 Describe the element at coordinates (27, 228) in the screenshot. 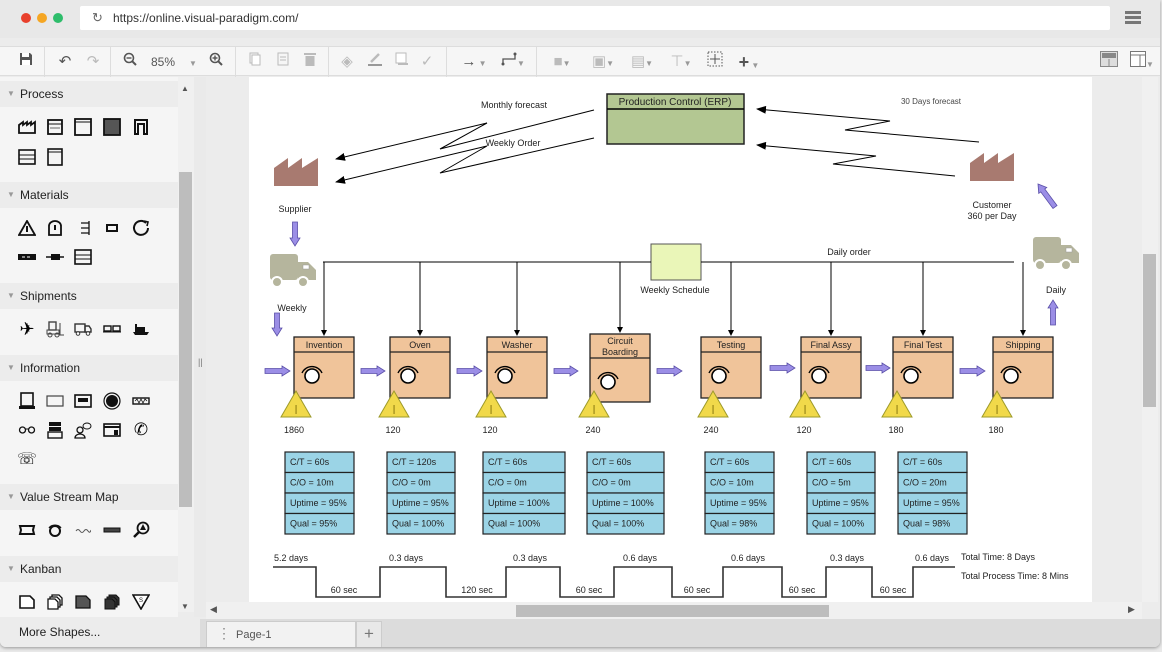

I see `inventory-icon` at that location.